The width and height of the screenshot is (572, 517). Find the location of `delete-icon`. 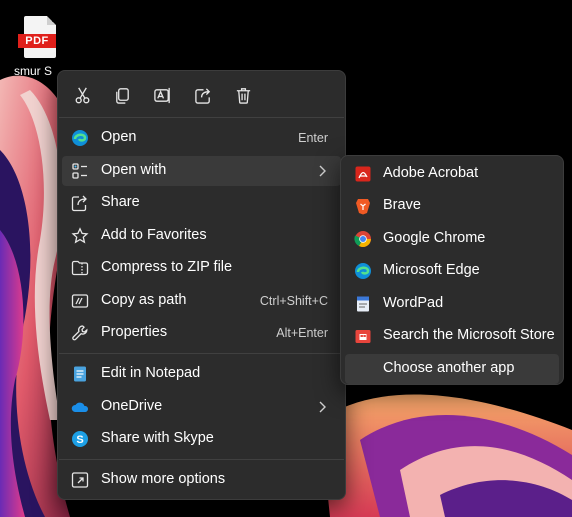

delete-icon is located at coordinates (243, 95).